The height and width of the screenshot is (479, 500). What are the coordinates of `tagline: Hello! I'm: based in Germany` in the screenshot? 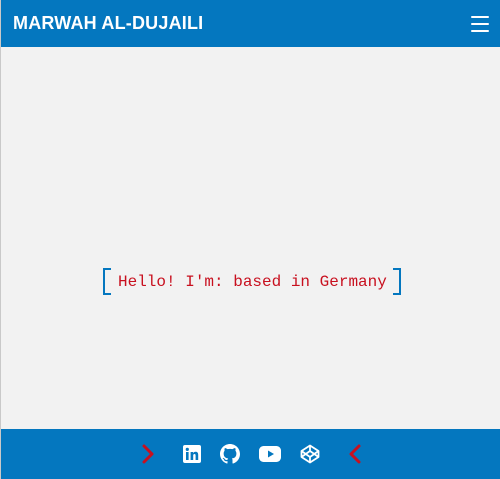 It's located at (252, 281).